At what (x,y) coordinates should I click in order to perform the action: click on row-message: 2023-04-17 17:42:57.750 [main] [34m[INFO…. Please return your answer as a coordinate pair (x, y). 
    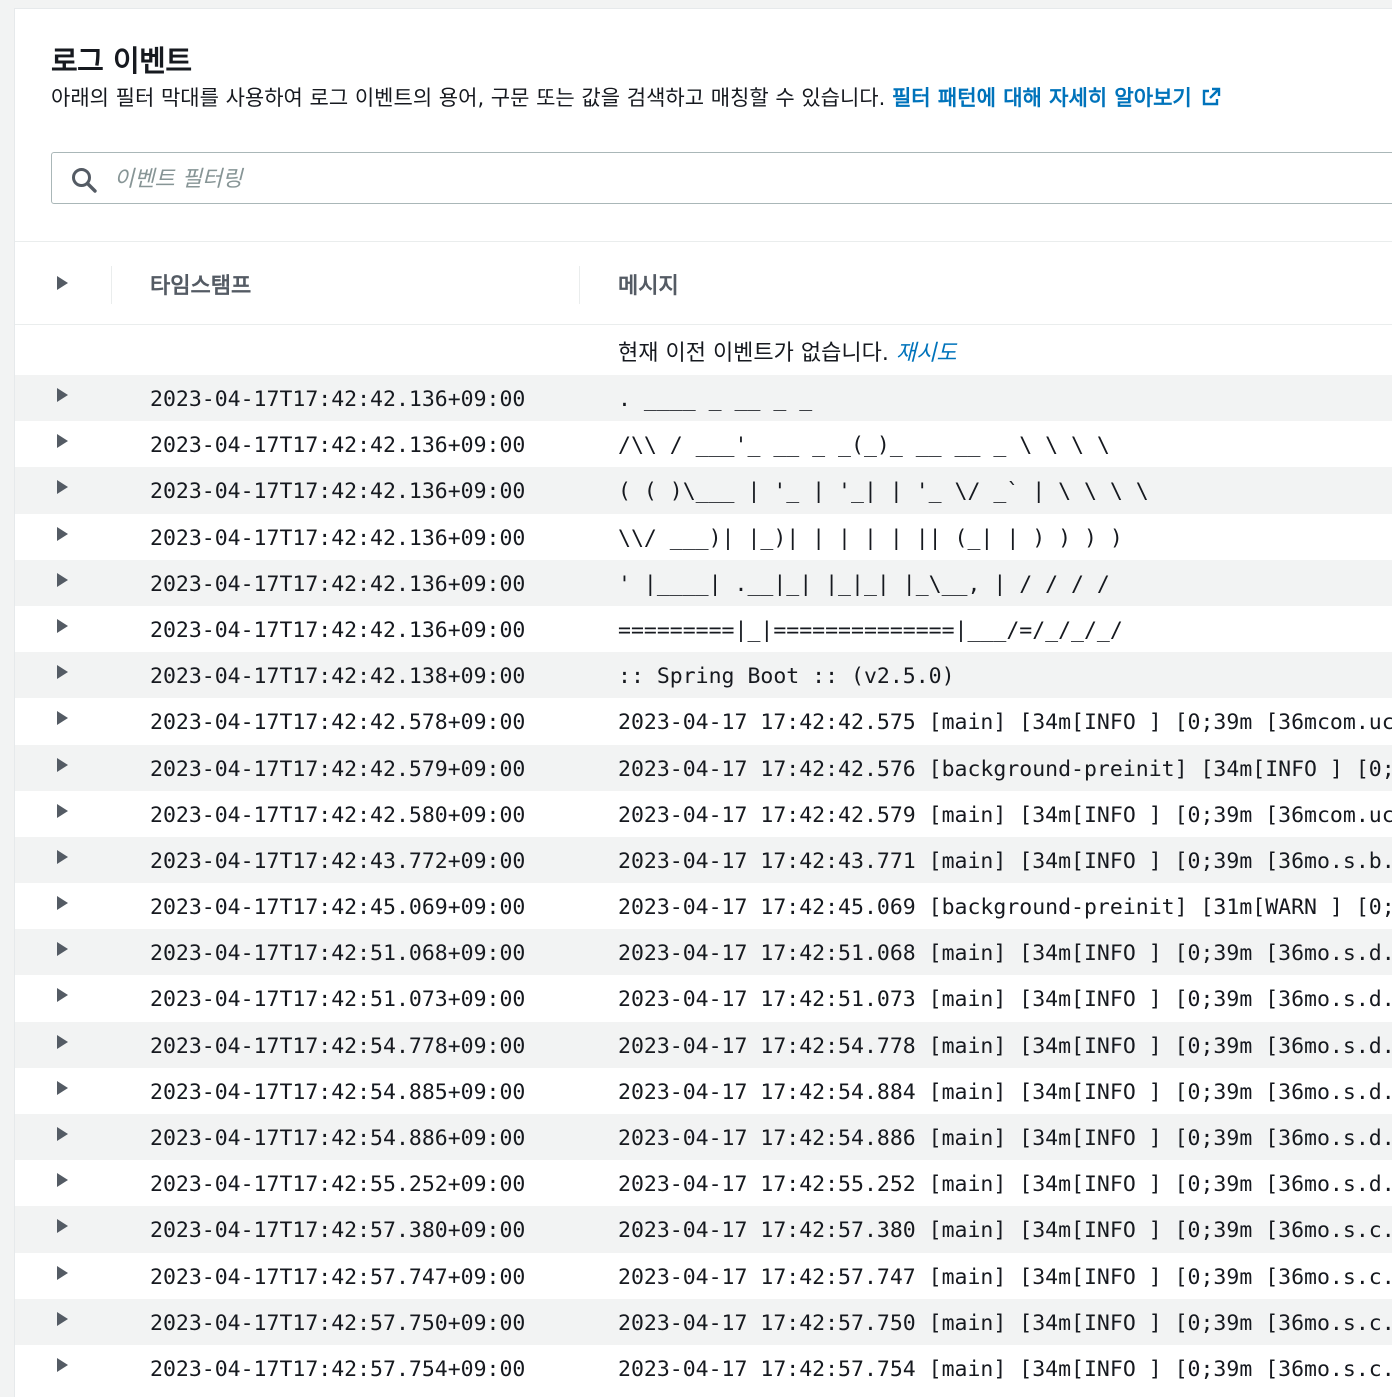
    Looking at the image, I should click on (1005, 1323).